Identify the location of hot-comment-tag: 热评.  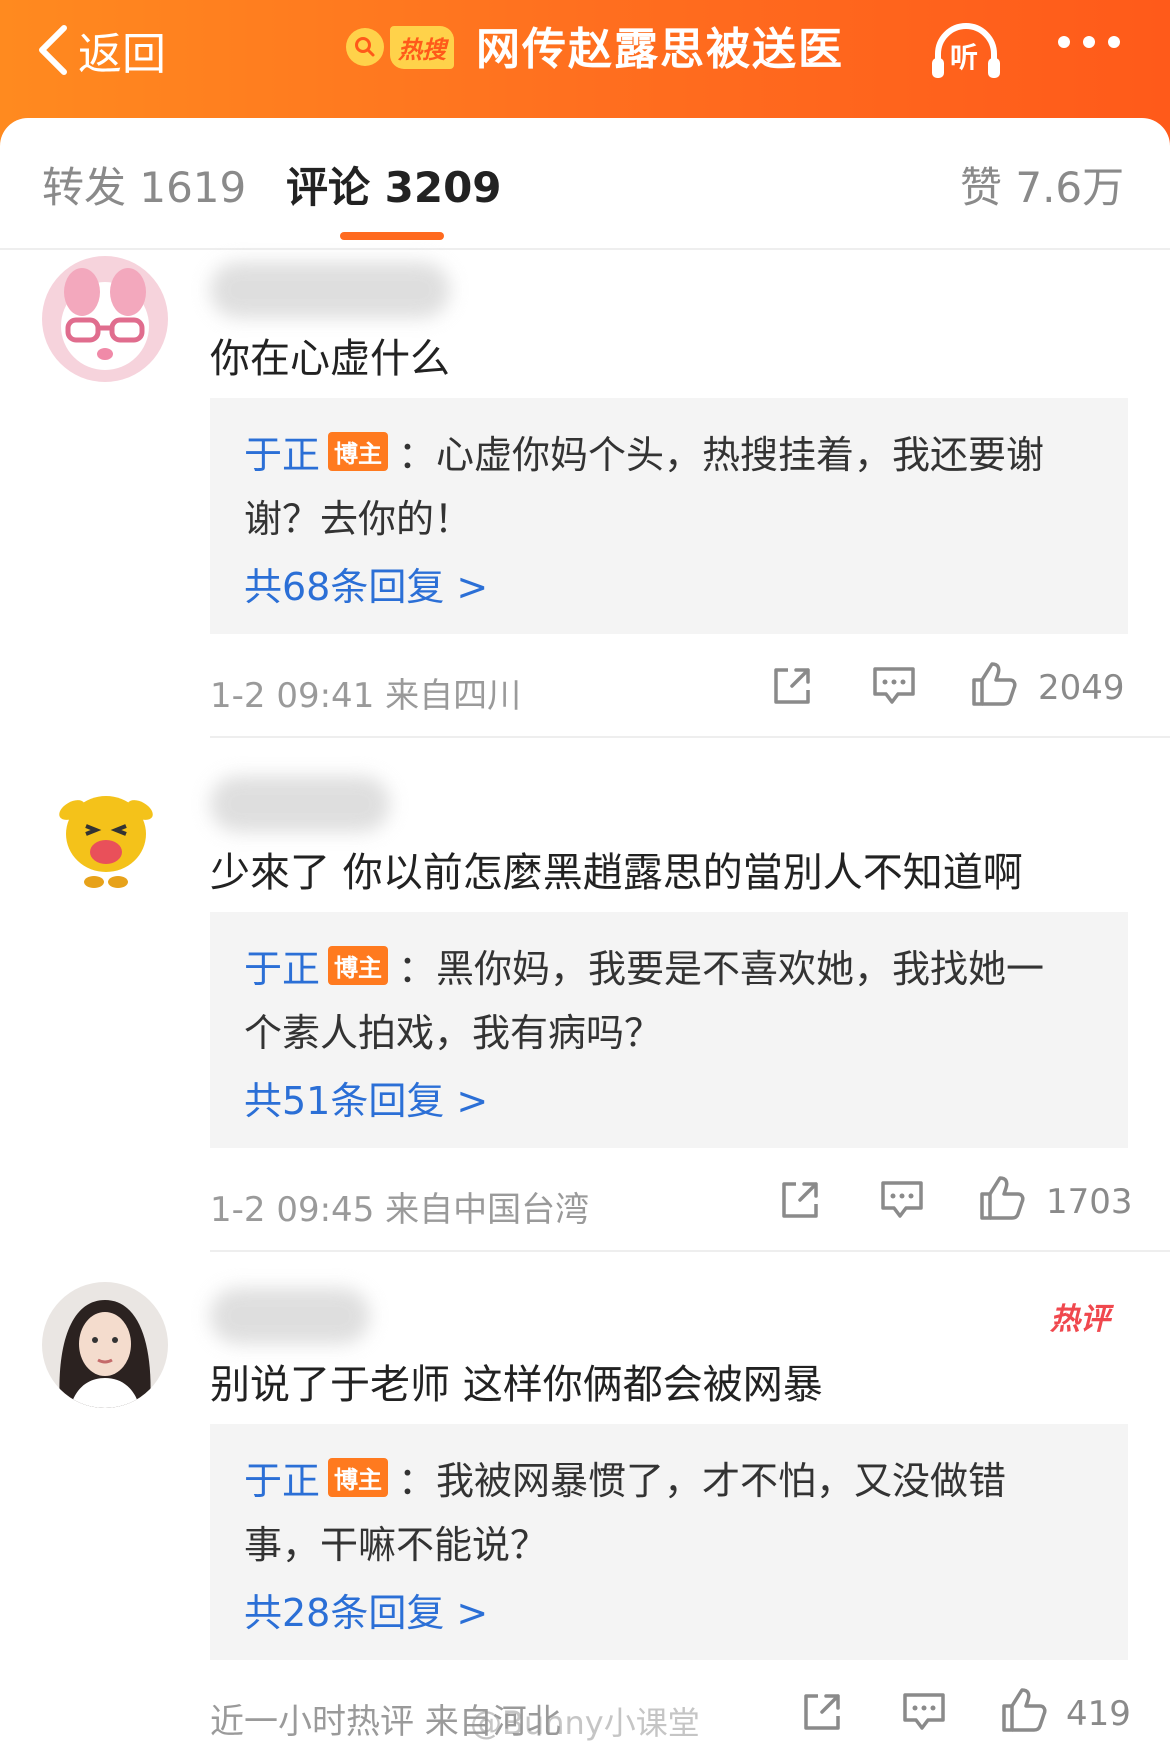
(1088, 1312).